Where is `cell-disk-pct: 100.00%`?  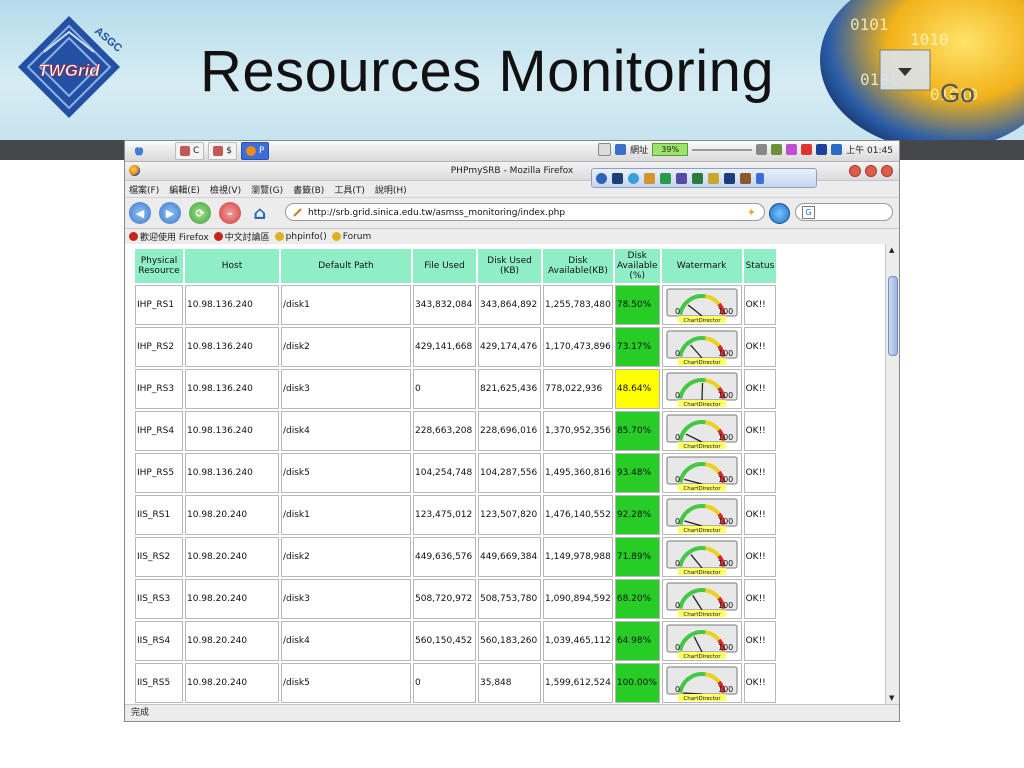 cell-disk-pct: 100.00% is located at coordinates (637, 683).